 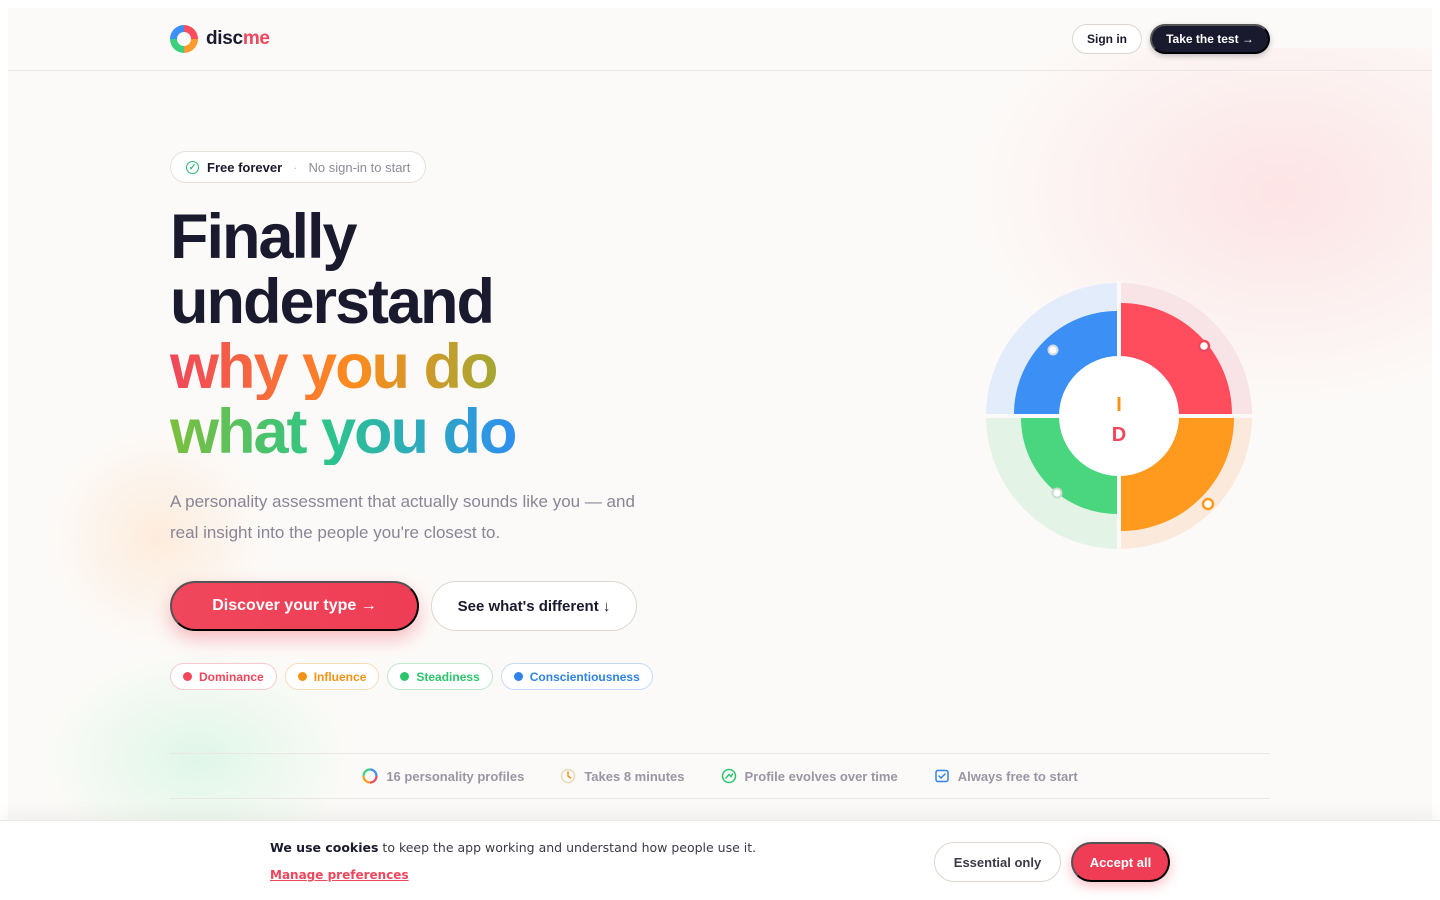 What do you see at coordinates (340, 676) in the screenshot?
I see `trait-label: Influence` at bounding box center [340, 676].